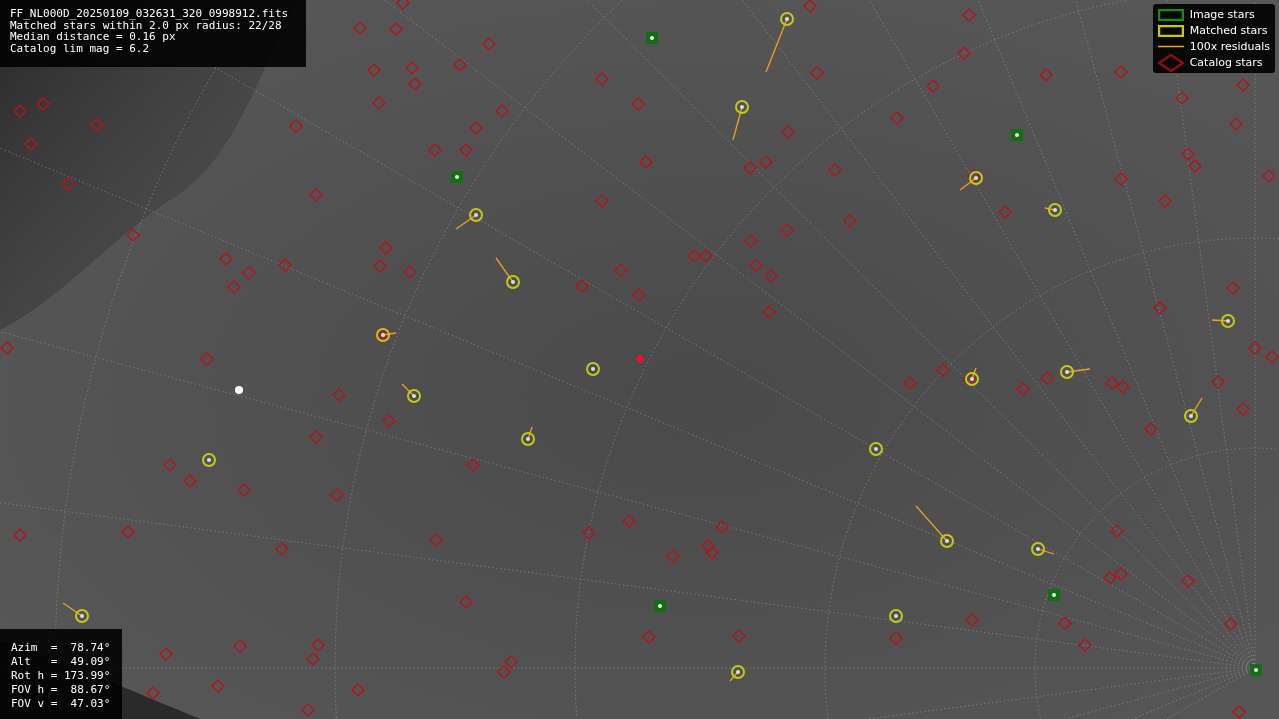 This screenshot has height=719, width=1279. Describe the element at coordinates (1170, 46) in the screenshot. I see `line-icon` at that location.